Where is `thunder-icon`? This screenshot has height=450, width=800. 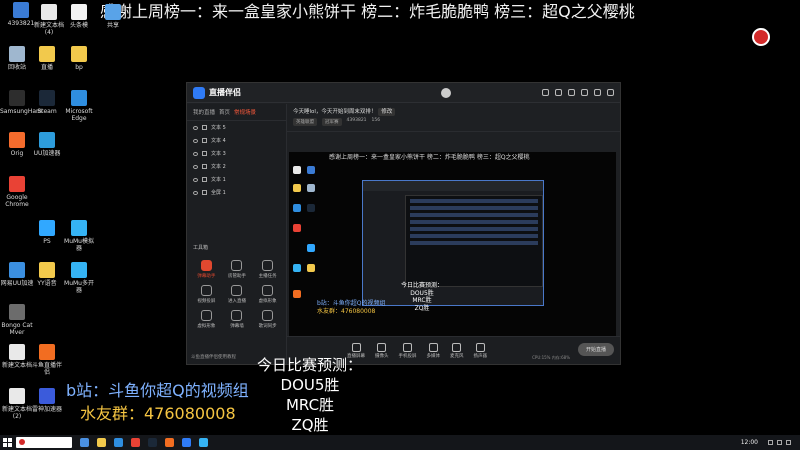 thunder-icon is located at coordinates (47, 396).